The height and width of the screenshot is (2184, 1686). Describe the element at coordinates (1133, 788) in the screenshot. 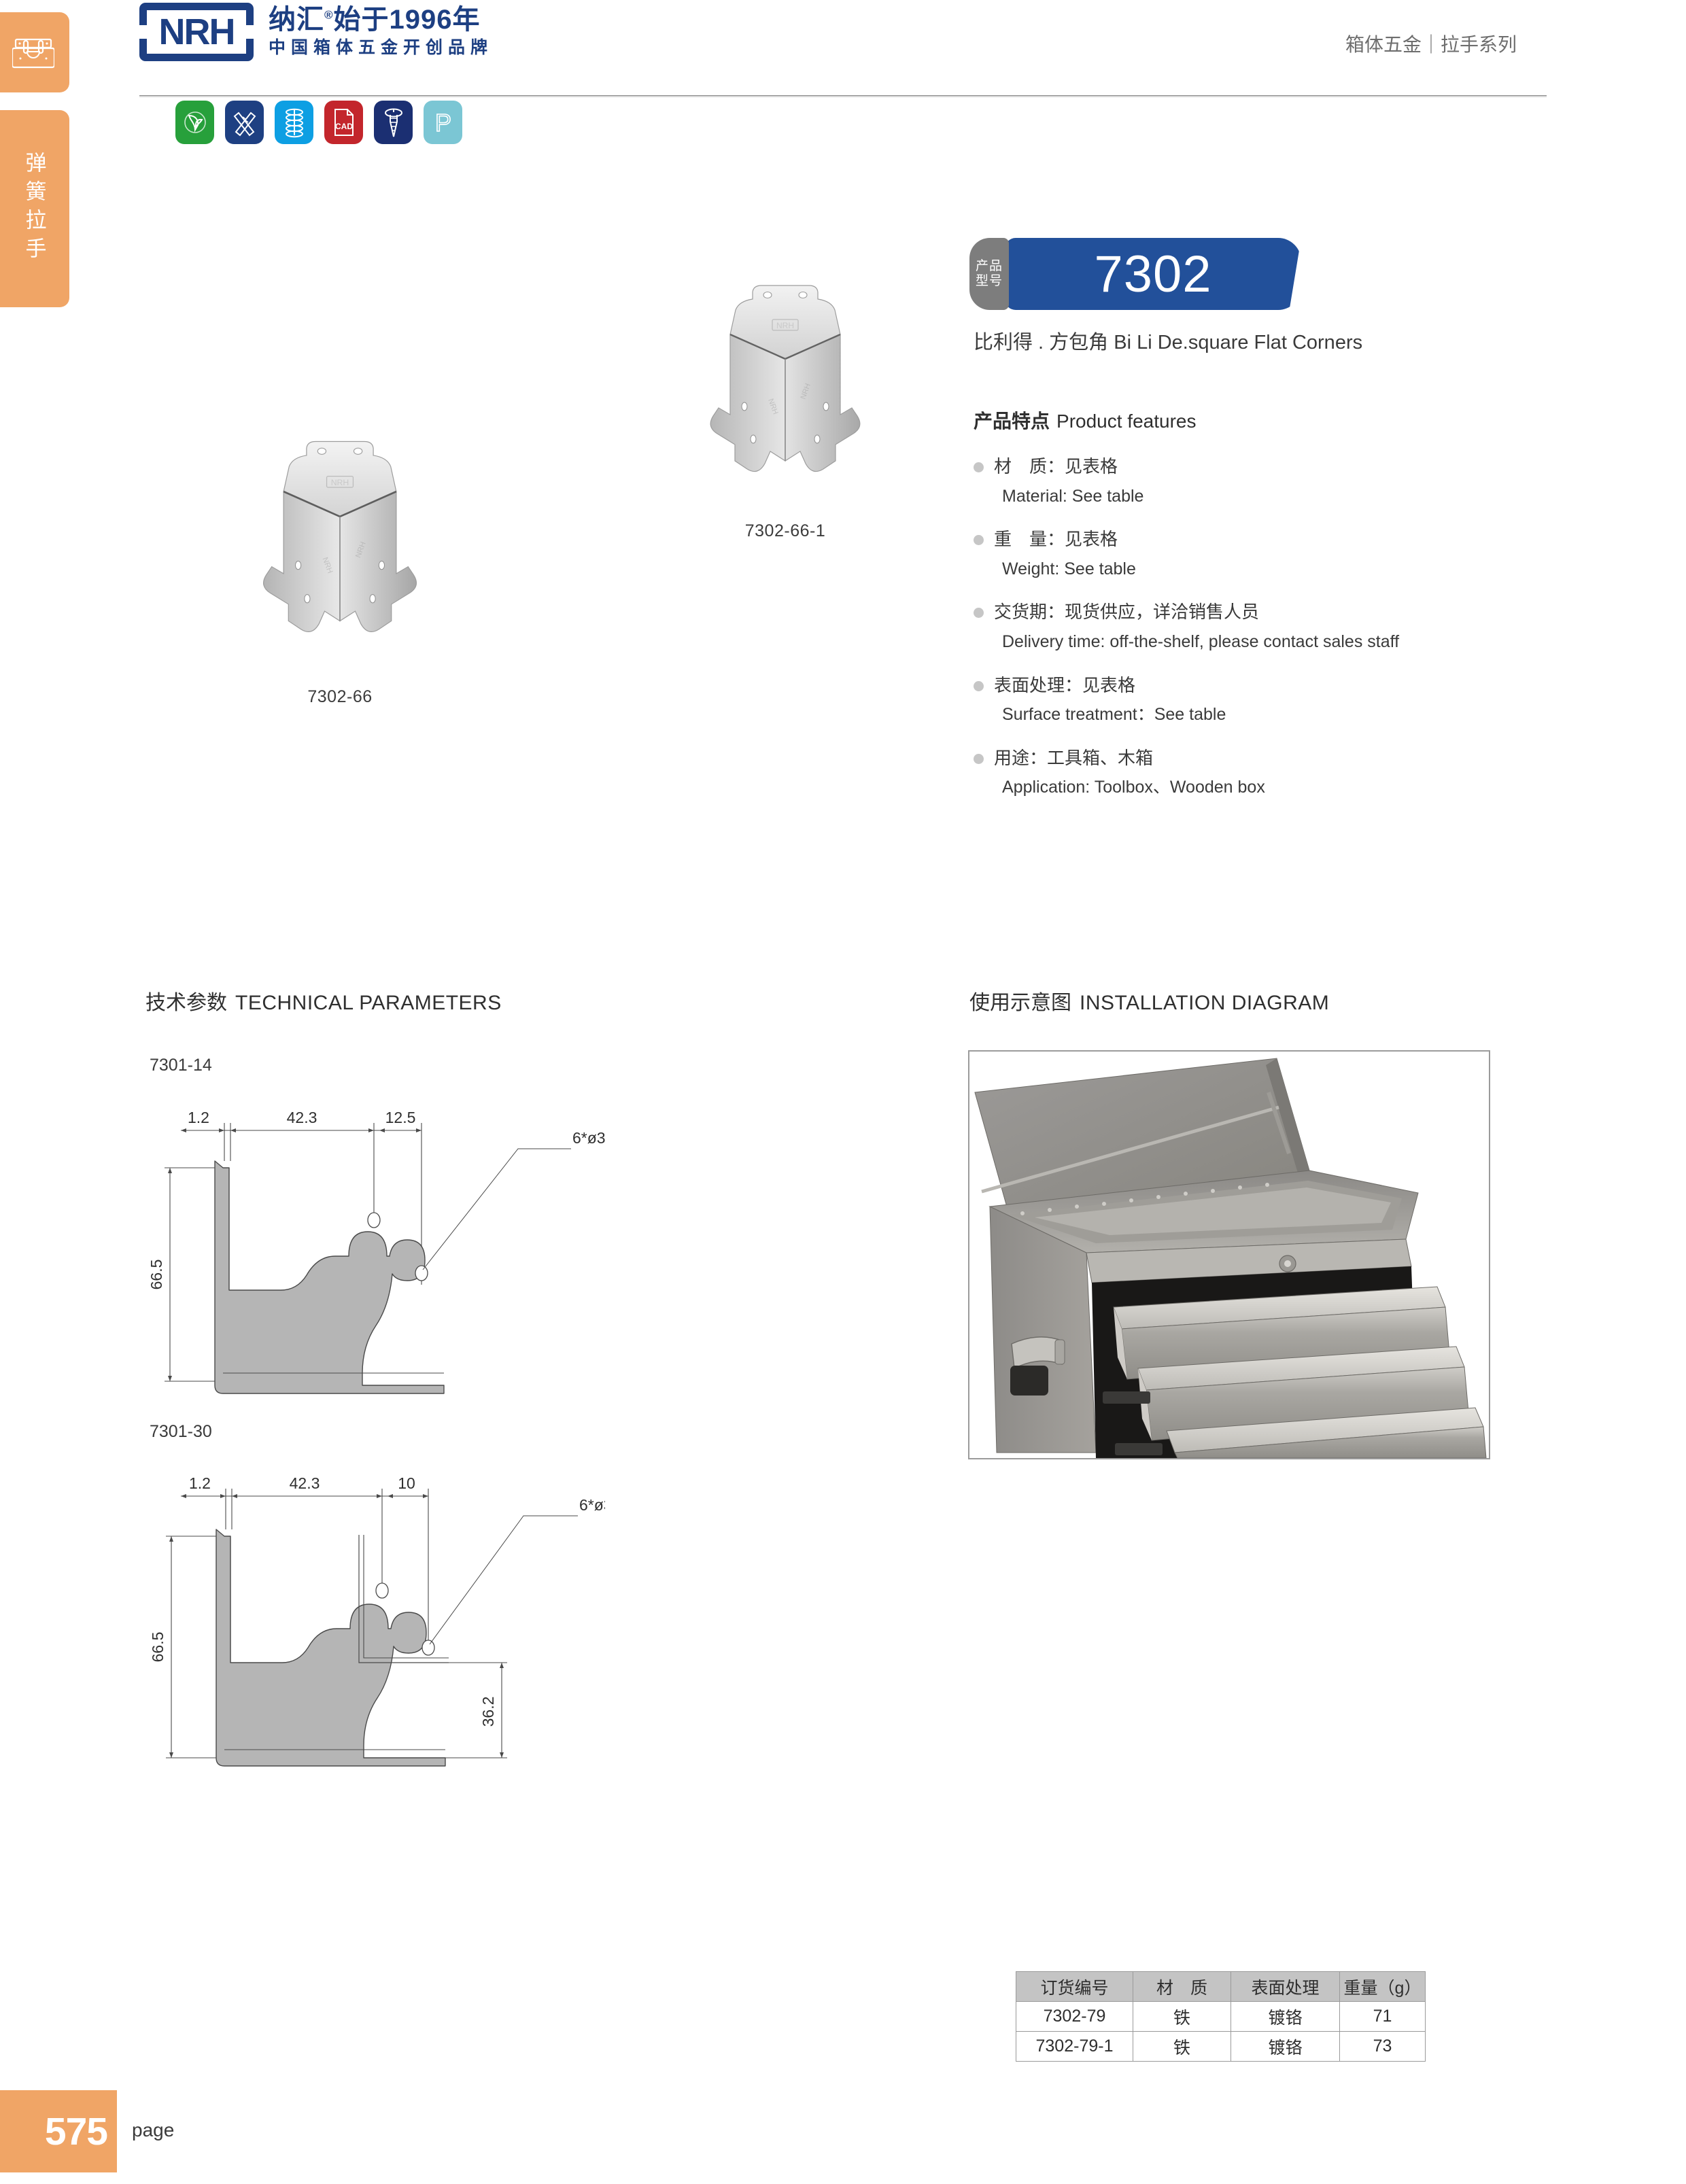

I see `feature-text-en: Application: Toolbox、Wooden box` at that location.